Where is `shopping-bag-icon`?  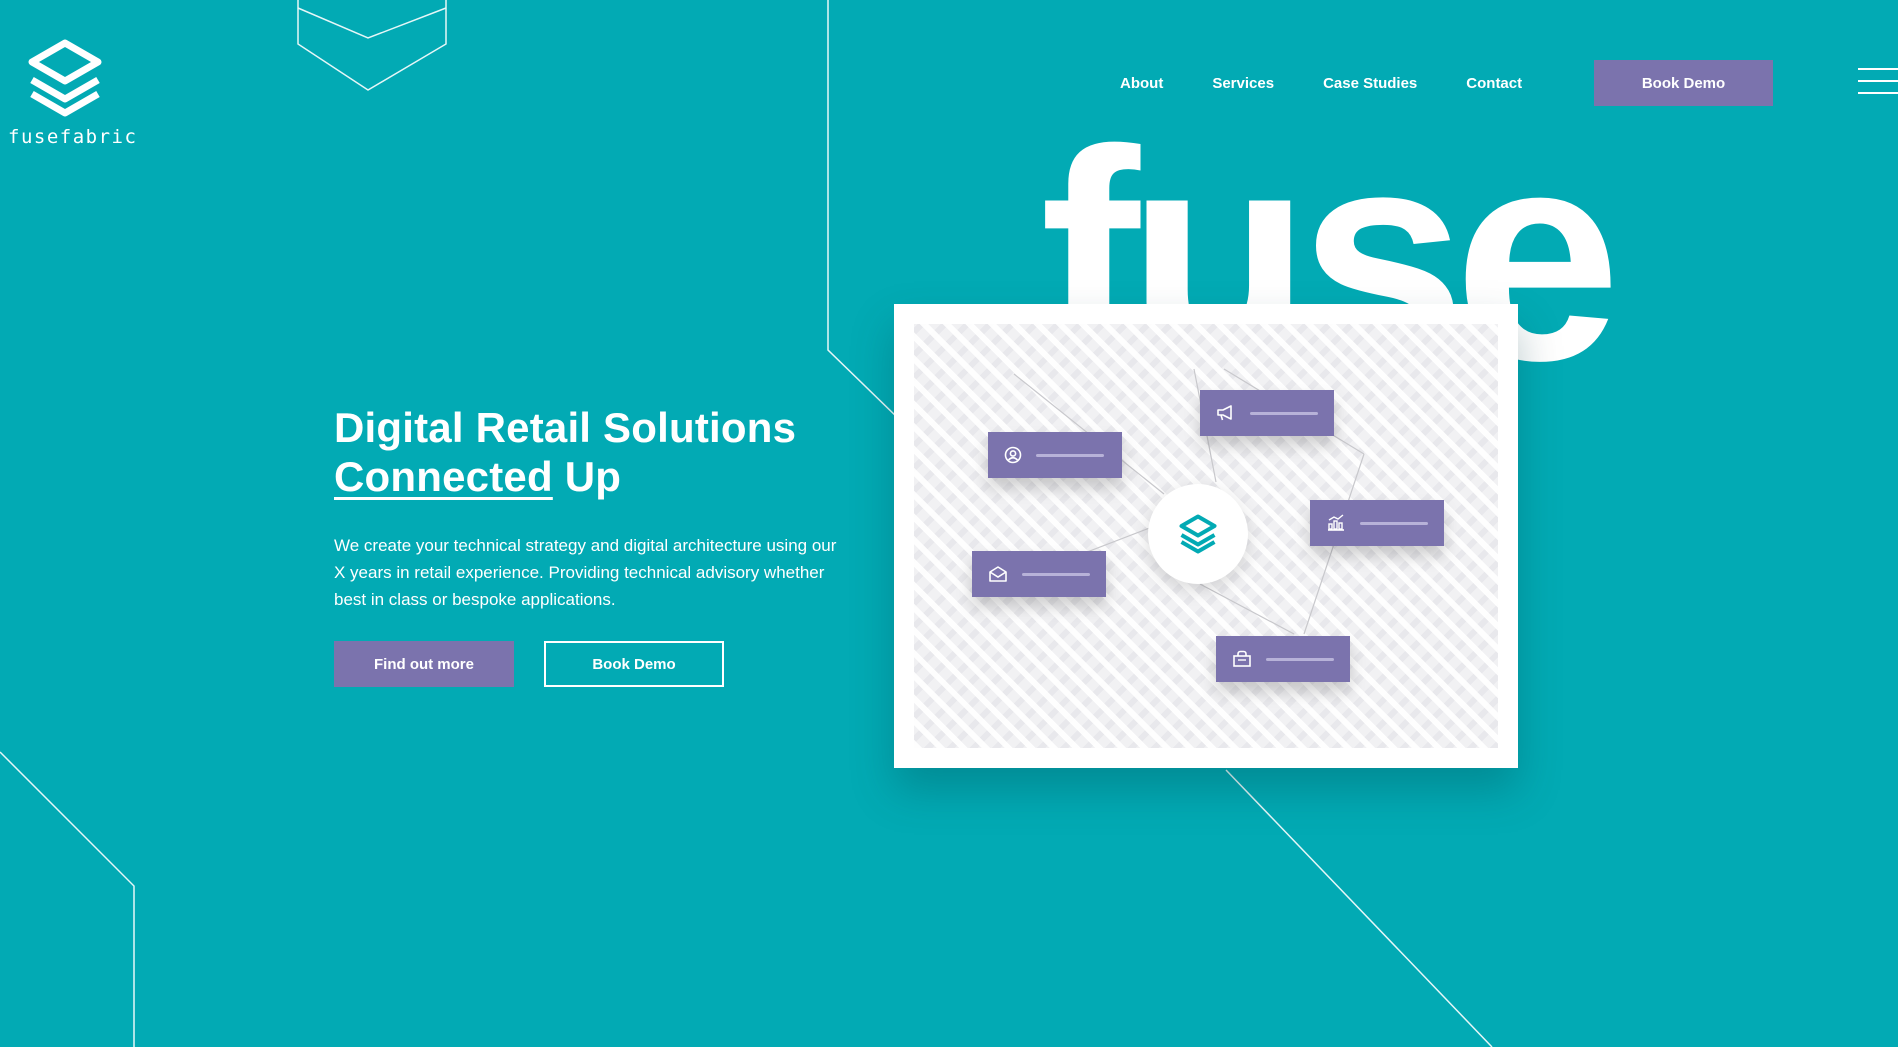 shopping-bag-icon is located at coordinates (1242, 658).